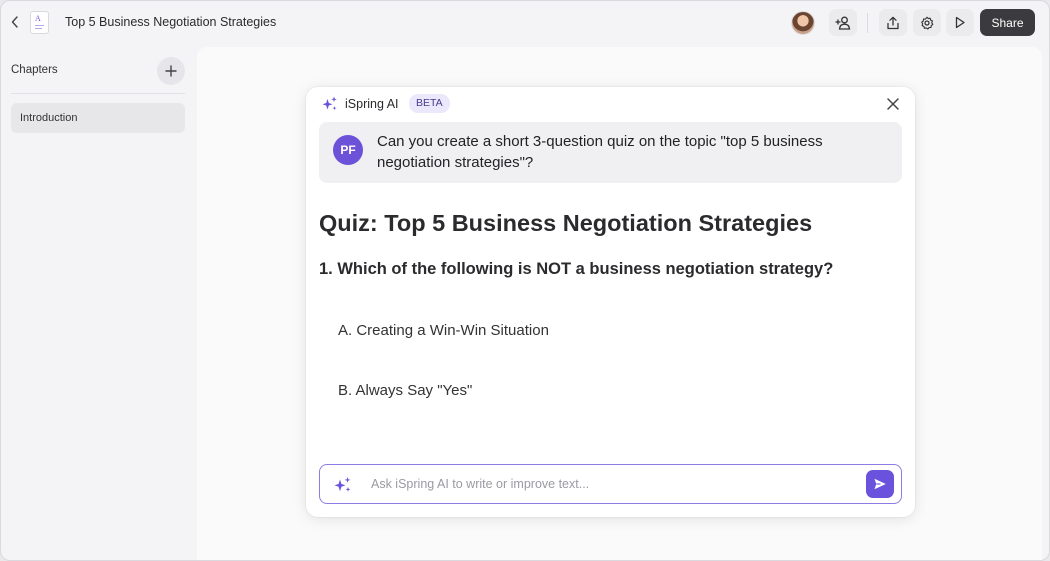 The image size is (1050, 561). I want to click on gear-icon, so click(927, 23).